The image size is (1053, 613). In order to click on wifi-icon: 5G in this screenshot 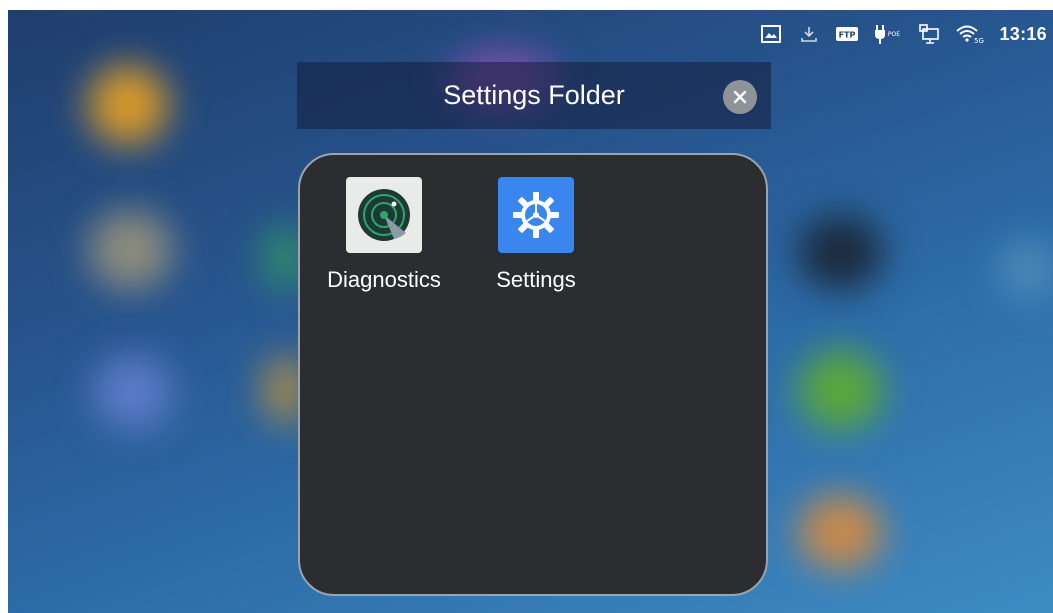, I will do `click(970, 34)`.